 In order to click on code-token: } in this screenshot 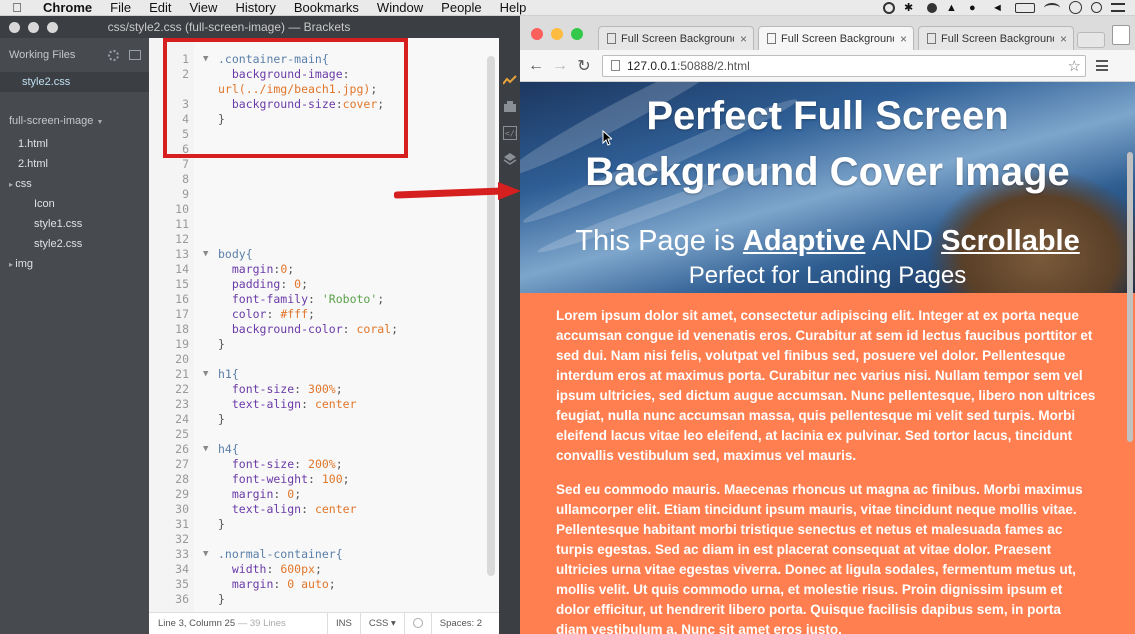, I will do `click(221, 419)`.